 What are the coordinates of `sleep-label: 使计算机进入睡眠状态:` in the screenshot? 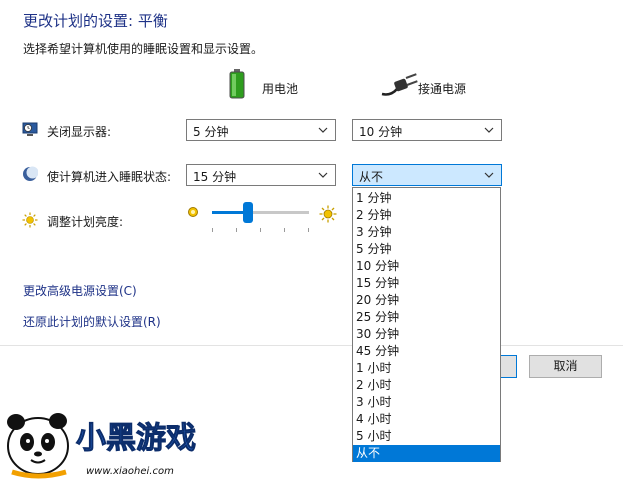 It's located at (109, 177).